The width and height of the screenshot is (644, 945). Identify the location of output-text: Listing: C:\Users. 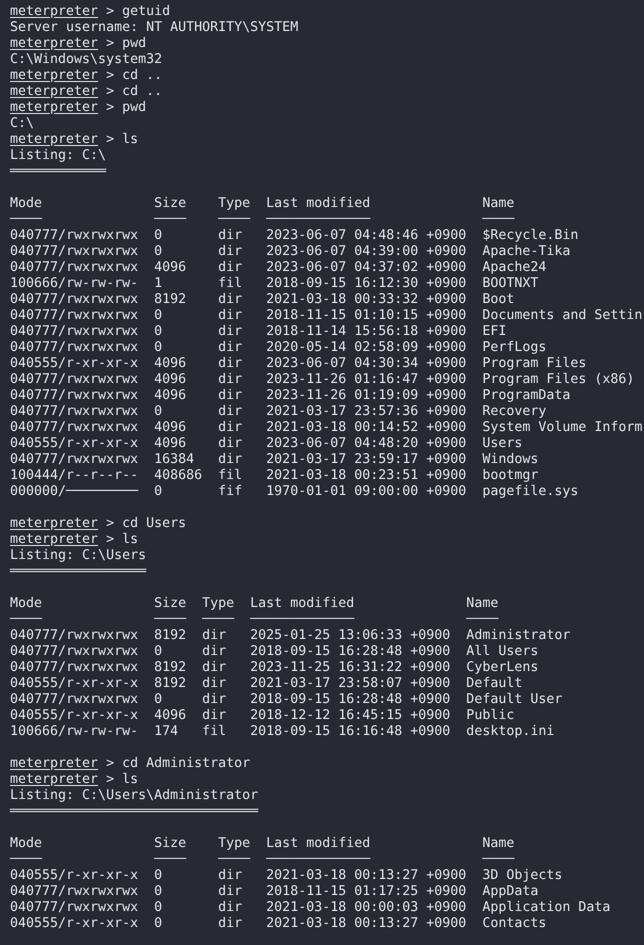
(78, 556).